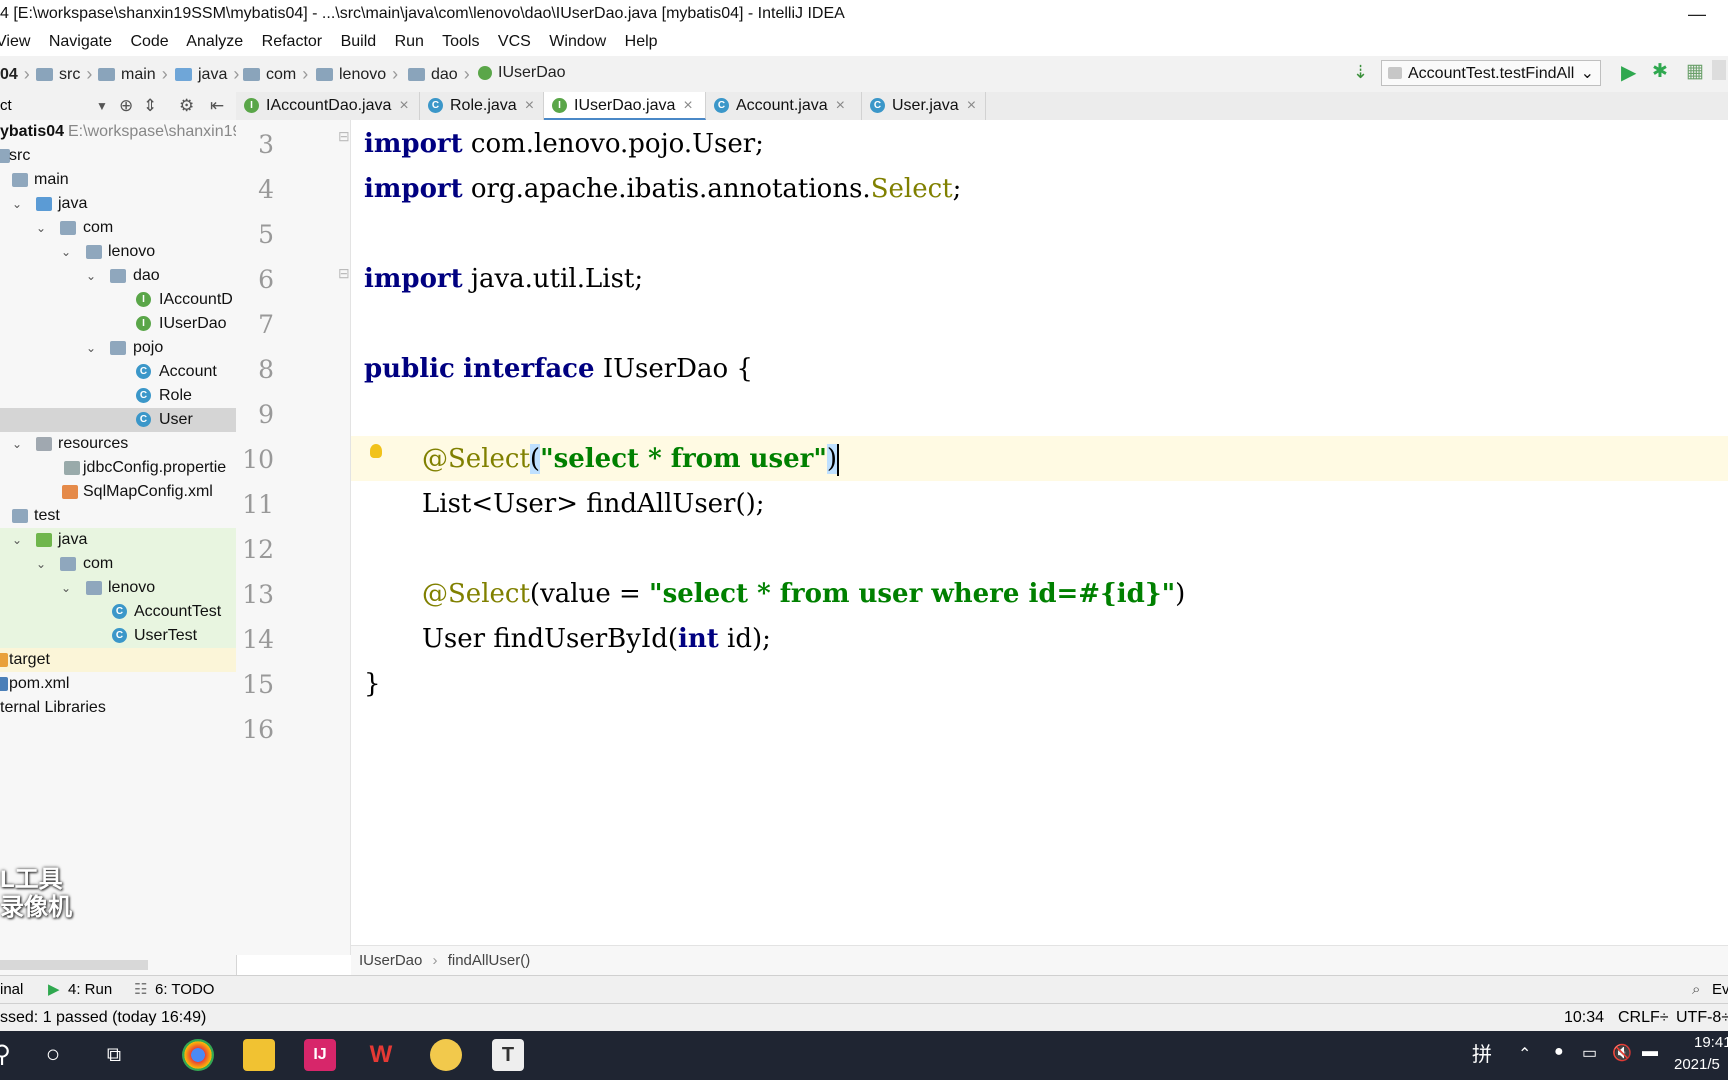  What do you see at coordinates (328, 106) in the screenshot?
I see `tab-iaccountdao: I IAccountDao.java ×` at bounding box center [328, 106].